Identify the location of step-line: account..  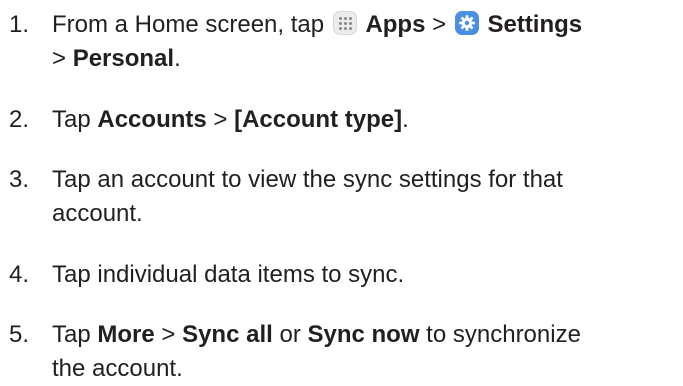
(97, 213).